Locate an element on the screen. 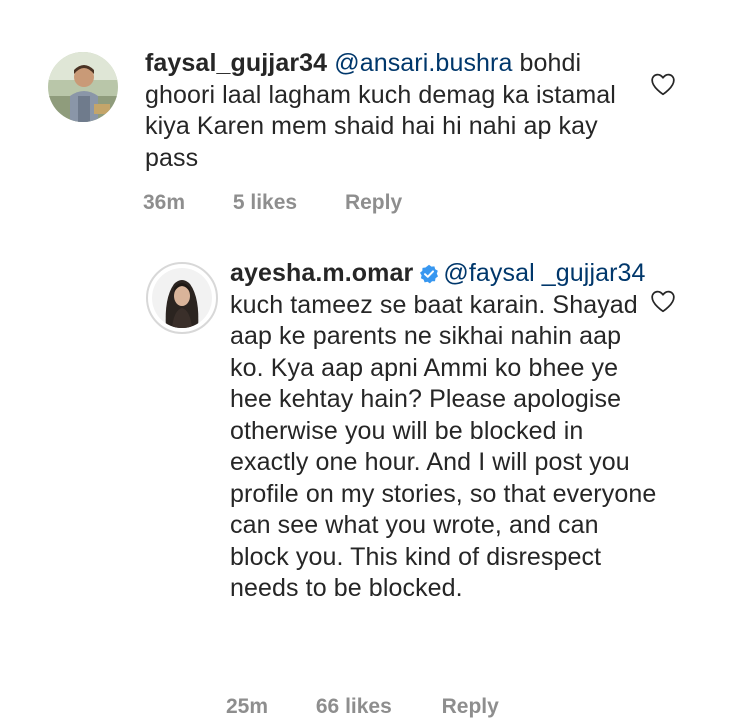 Image resolution: width=740 pixels, height=728 pixels. profile-photo-child-icon is located at coordinates (83, 87).